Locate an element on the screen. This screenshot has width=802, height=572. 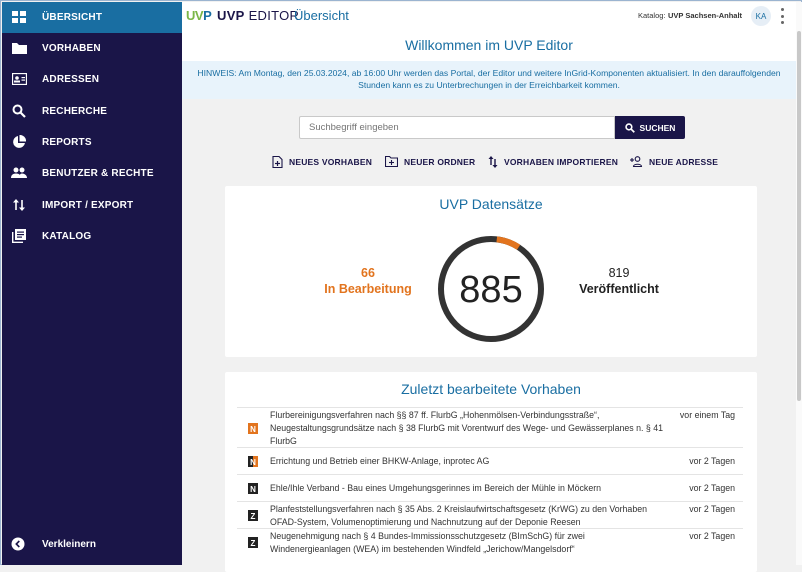
new-project-button: NEUES VORHABEN is located at coordinates (322, 162).